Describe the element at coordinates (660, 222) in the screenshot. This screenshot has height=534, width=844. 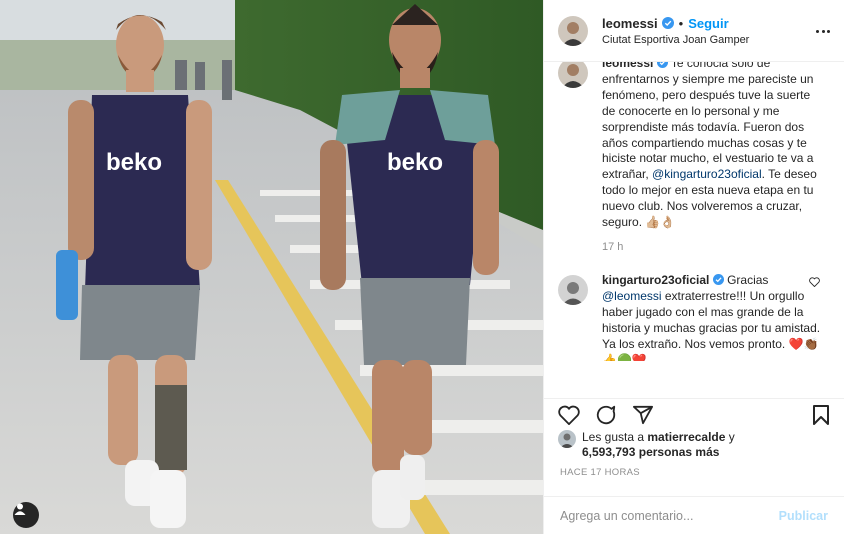
I see `caption-emoji: 👍🏼👌🏼` at that location.